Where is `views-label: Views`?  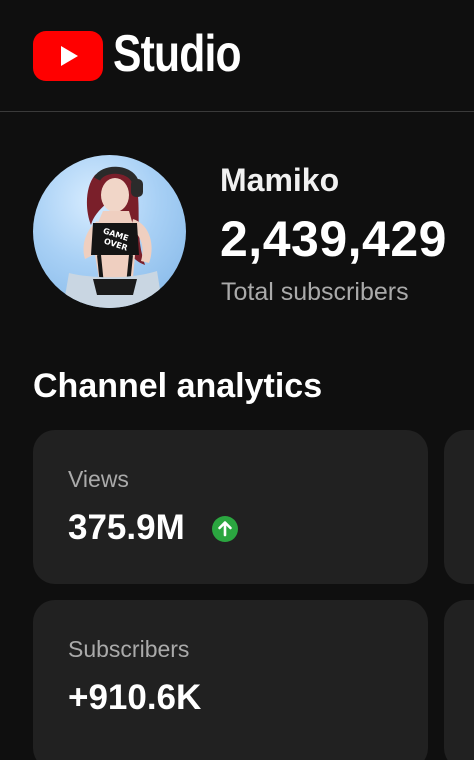 views-label: Views is located at coordinates (98, 479).